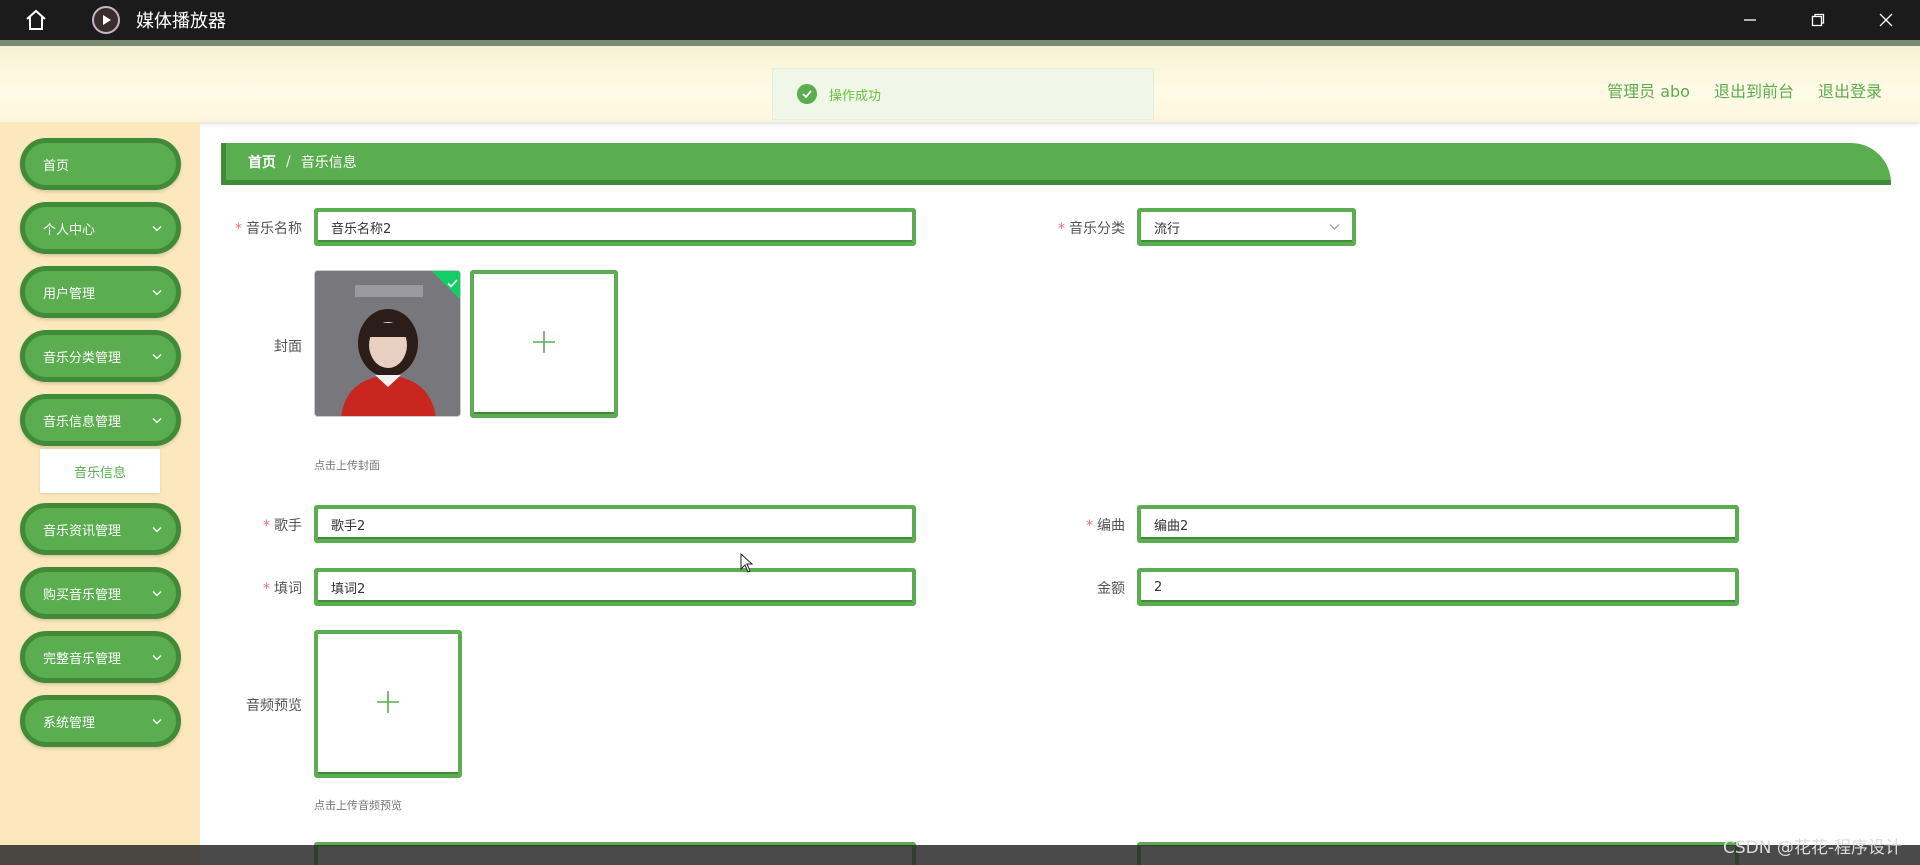 This screenshot has height=865, width=1920. Describe the element at coordinates (106, 20) in the screenshot. I see `app-logo-icon` at that location.